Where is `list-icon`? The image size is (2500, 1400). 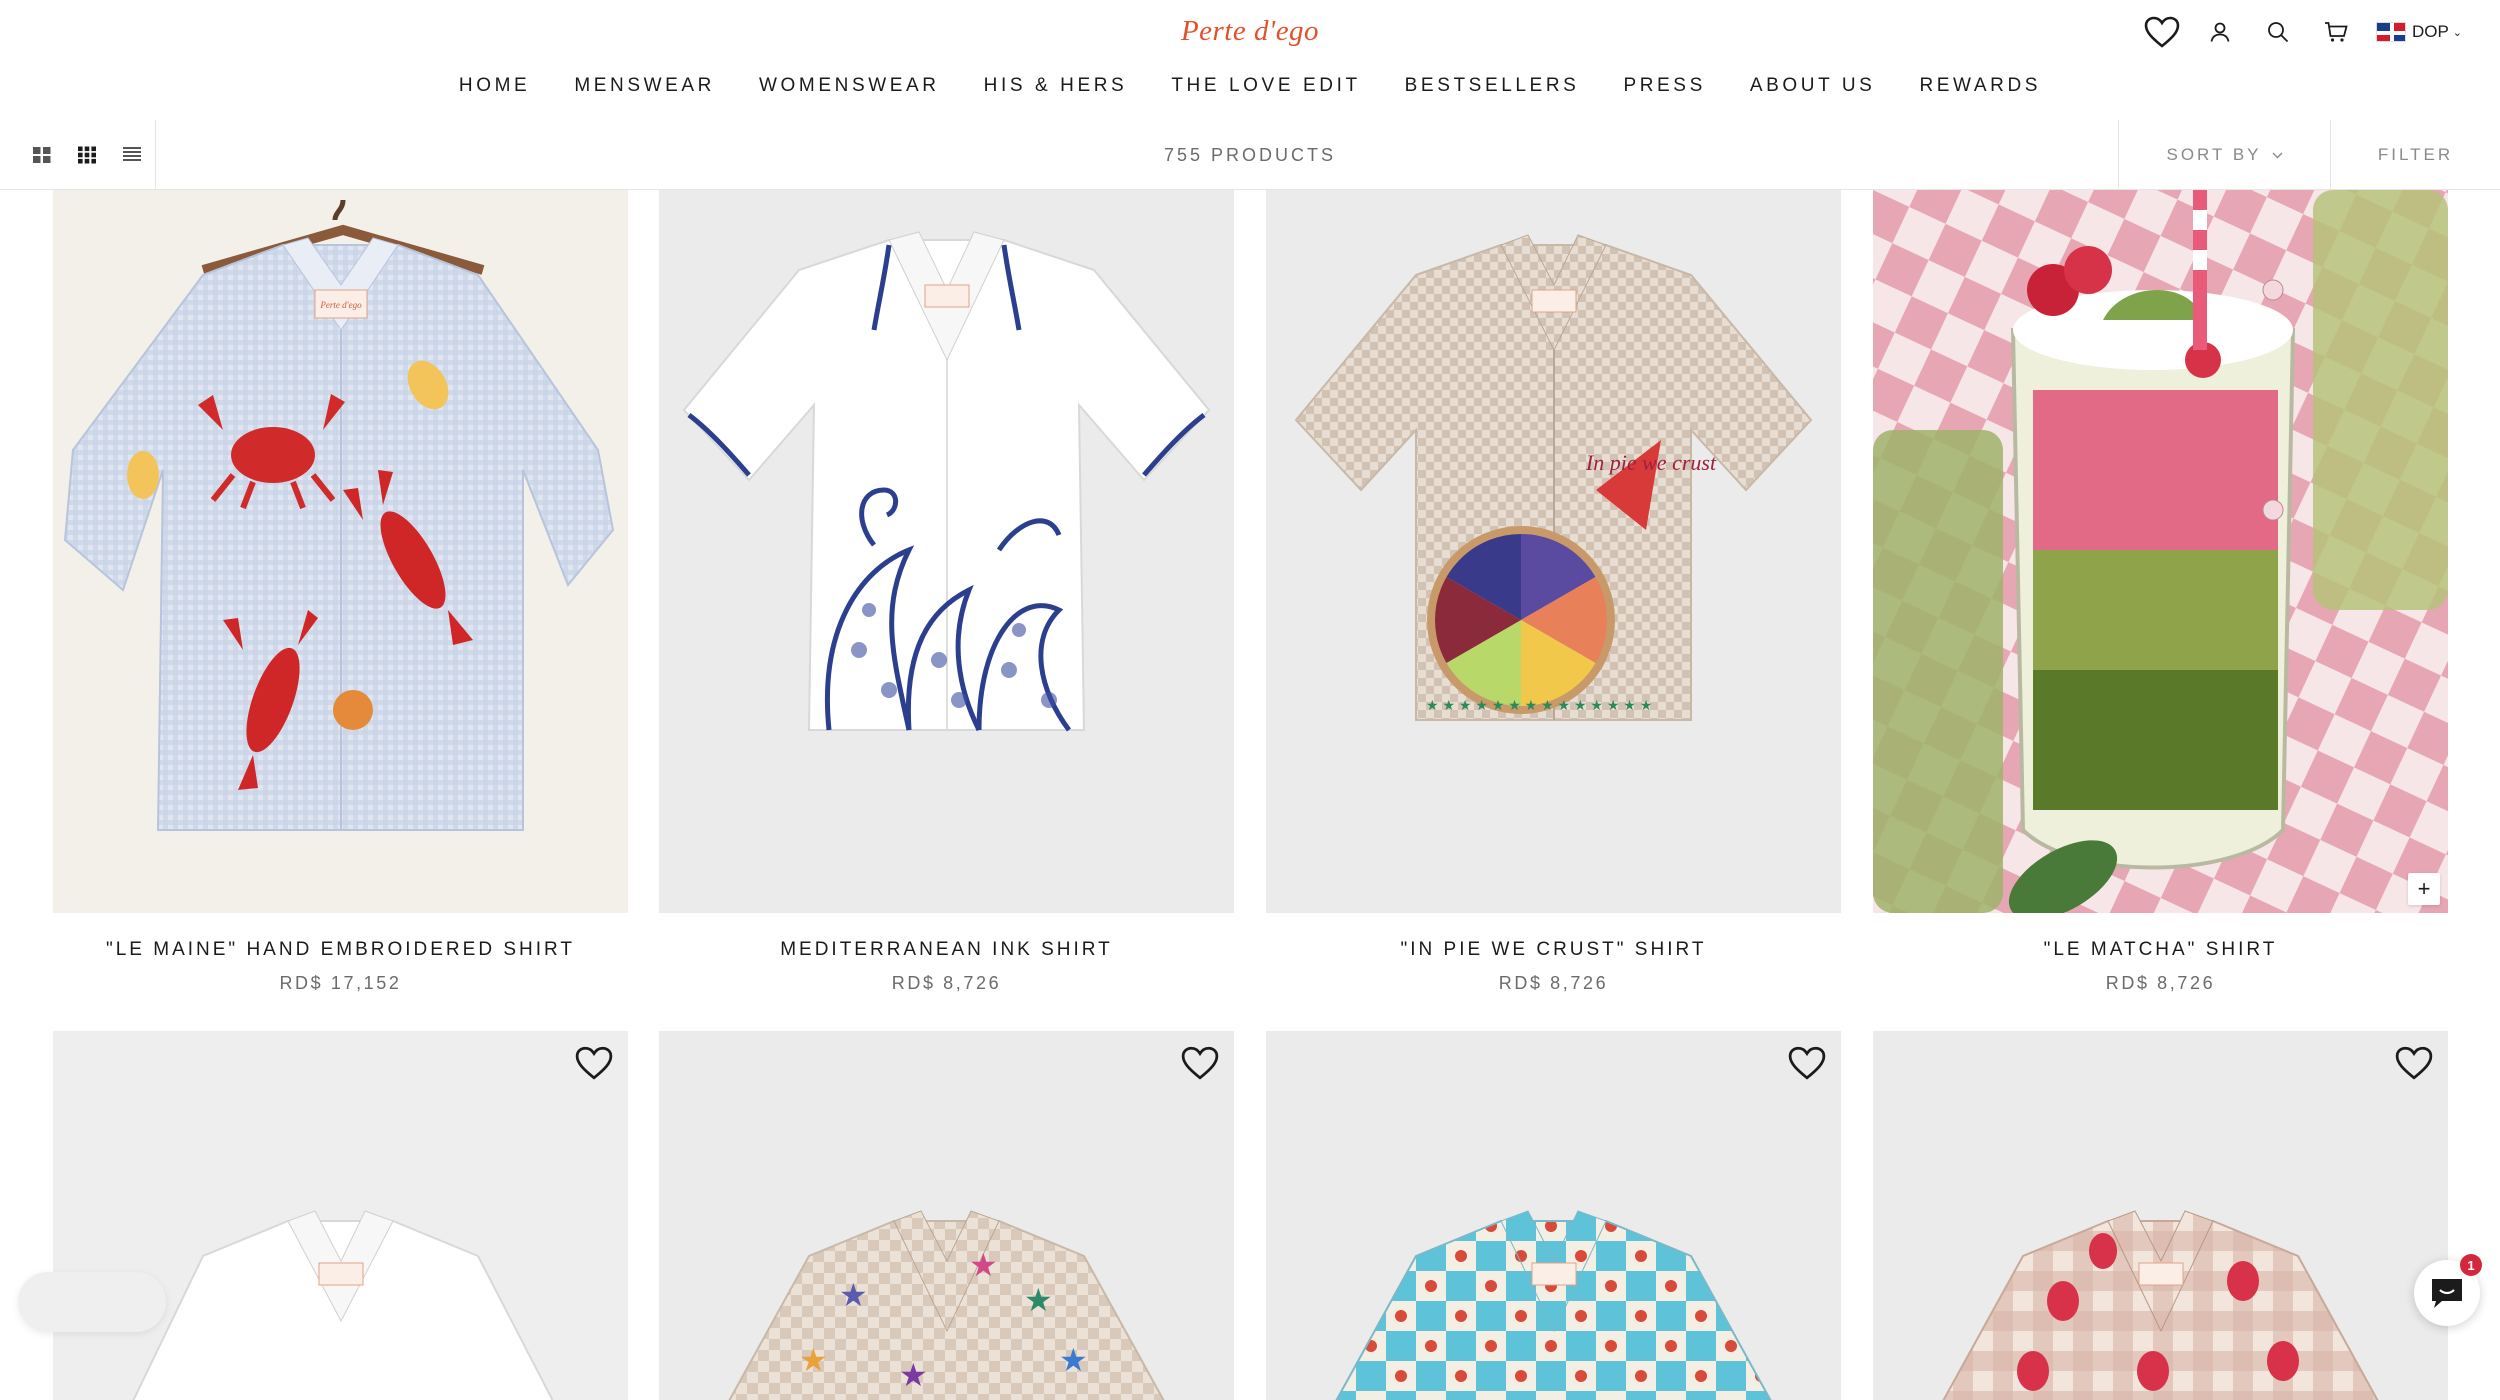
list-icon is located at coordinates (132, 155).